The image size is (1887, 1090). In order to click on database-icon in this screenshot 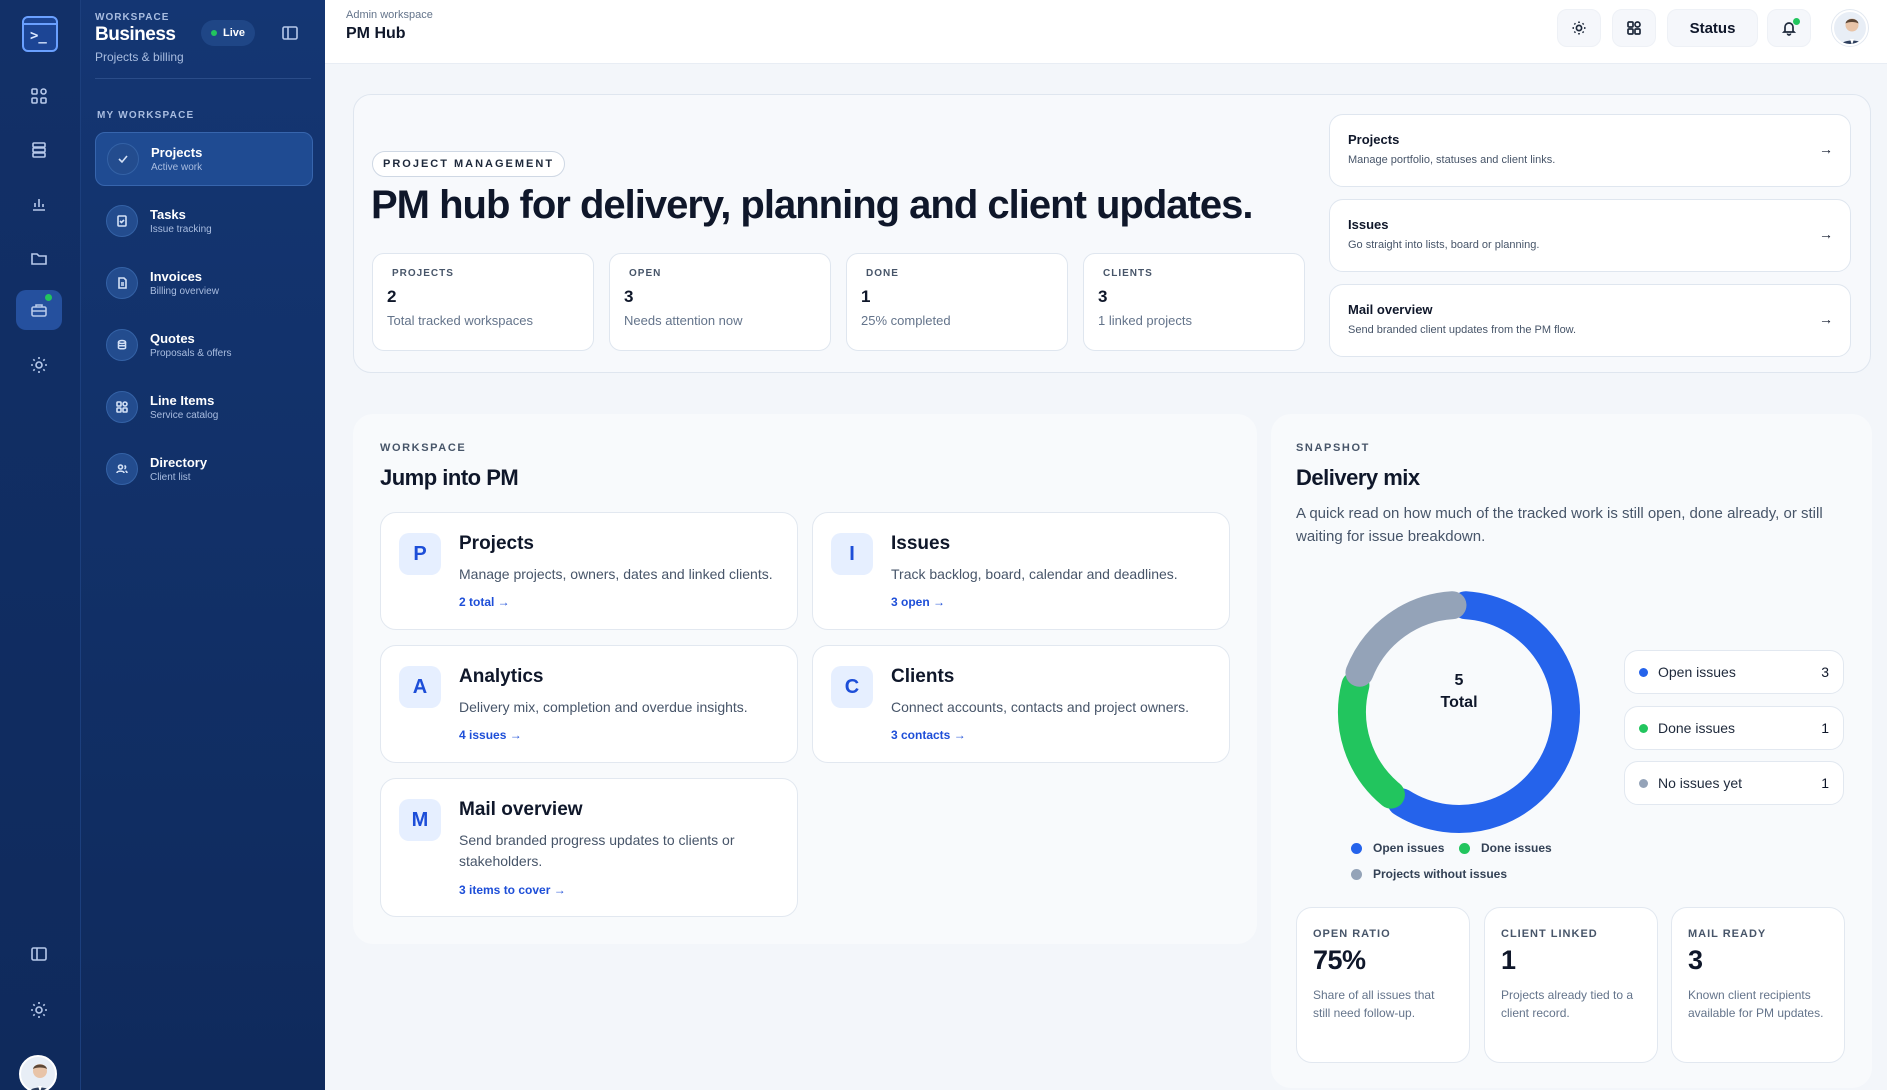, I will do `click(39, 150)`.